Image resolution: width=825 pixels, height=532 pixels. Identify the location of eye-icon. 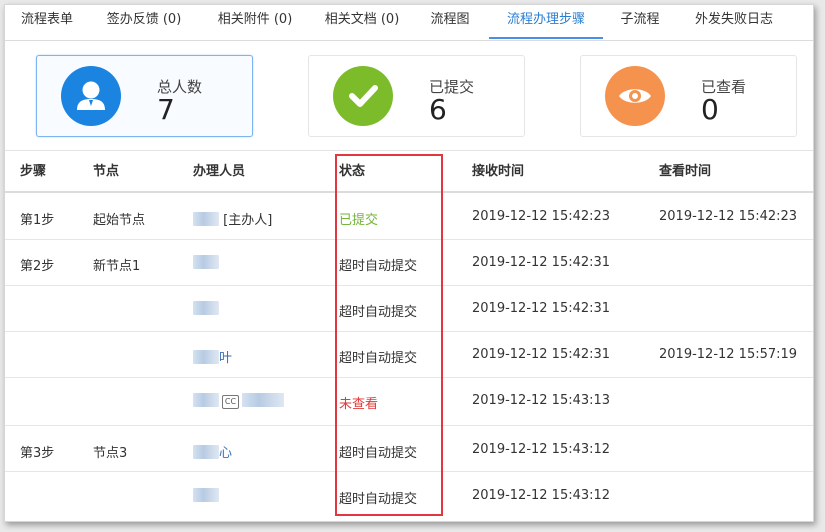
(635, 96).